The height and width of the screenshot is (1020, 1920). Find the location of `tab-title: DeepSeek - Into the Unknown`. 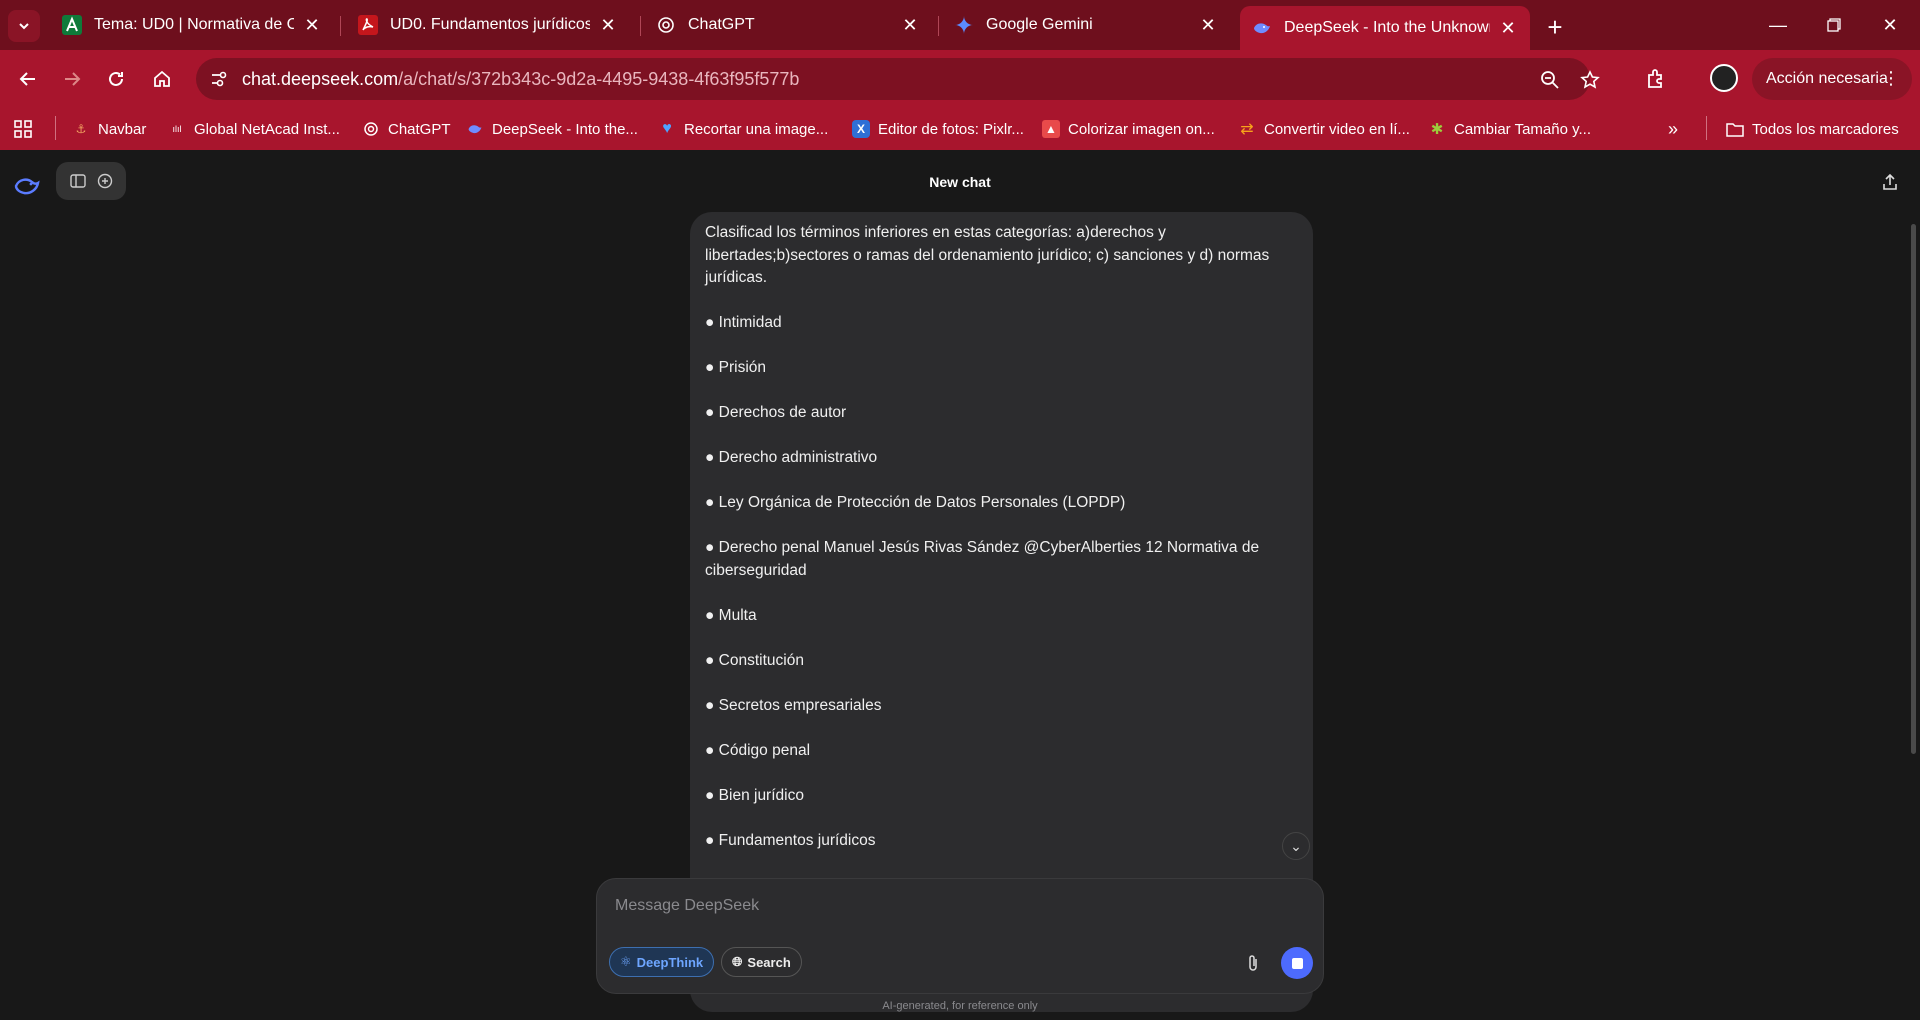

tab-title: DeepSeek - Into the Unknown is located at coordinates (1387, 27).